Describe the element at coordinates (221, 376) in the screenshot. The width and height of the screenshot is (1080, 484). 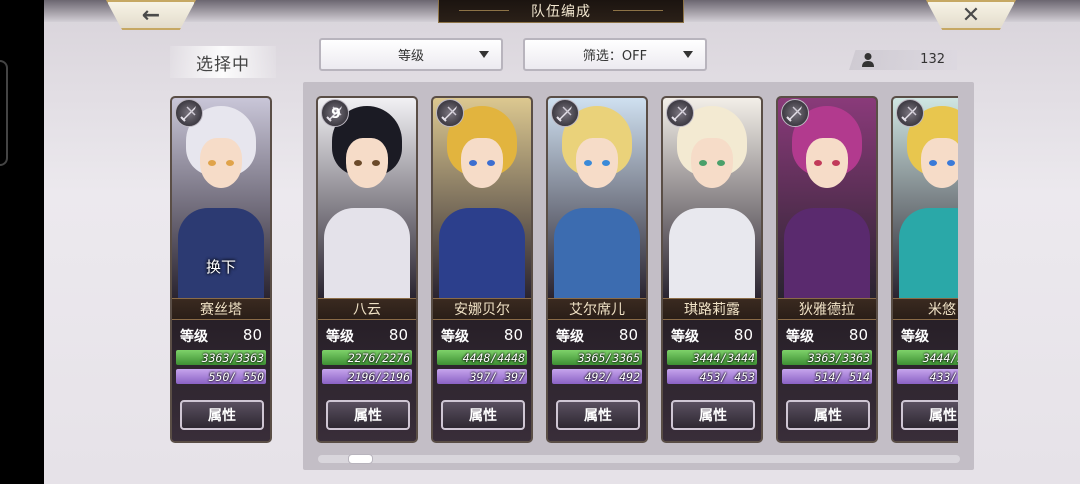
I see `mp-bar: 550/ 550` at that location.